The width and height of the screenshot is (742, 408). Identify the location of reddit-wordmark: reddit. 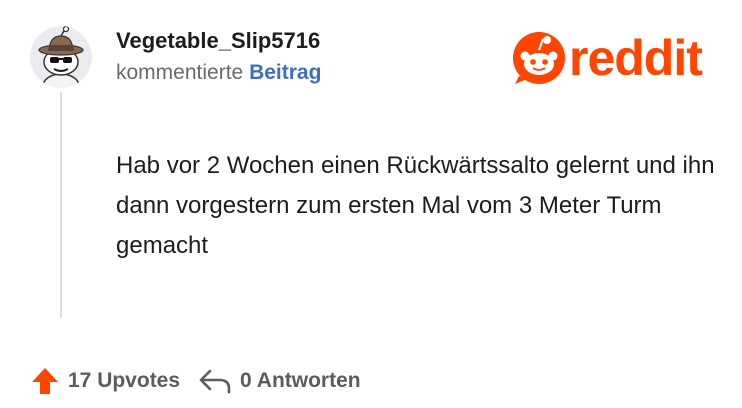
(636, 58).